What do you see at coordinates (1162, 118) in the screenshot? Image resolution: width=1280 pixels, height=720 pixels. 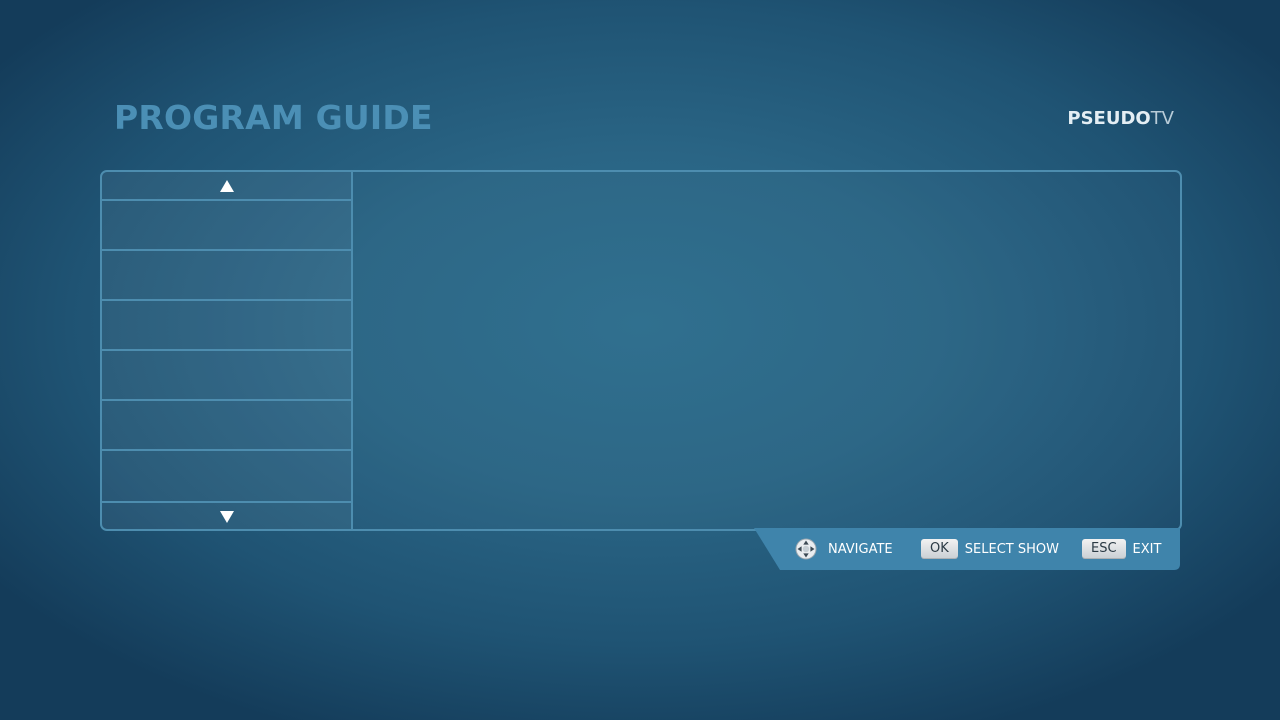 I see `brand-logo-light: TV` at bounding box center [1162, 118].